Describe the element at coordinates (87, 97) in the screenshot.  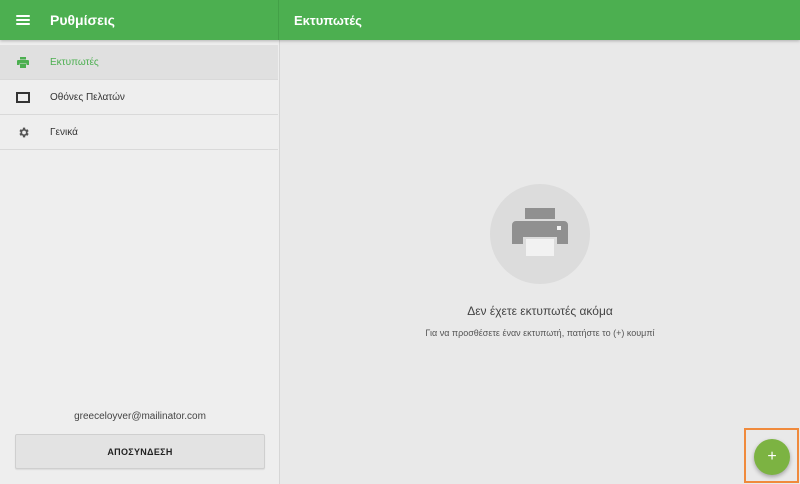
I see `sidebar-item-label: Οθόνες Πελατών` at that location.